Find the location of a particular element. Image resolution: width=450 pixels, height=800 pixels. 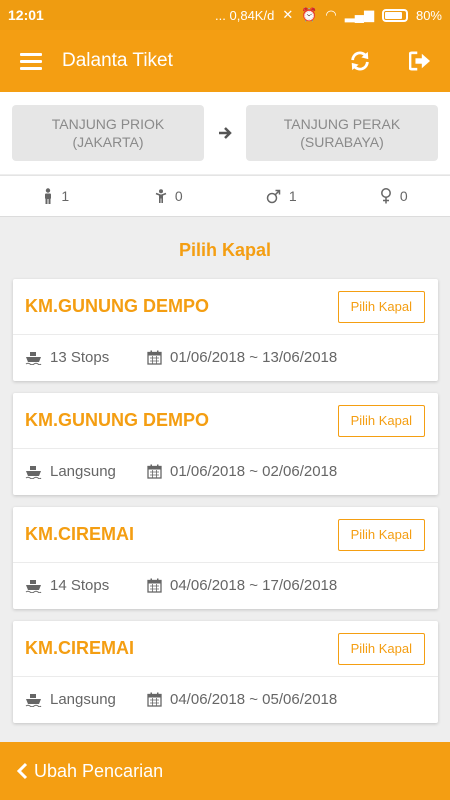

logout-button is located at coordinates (420, 61).